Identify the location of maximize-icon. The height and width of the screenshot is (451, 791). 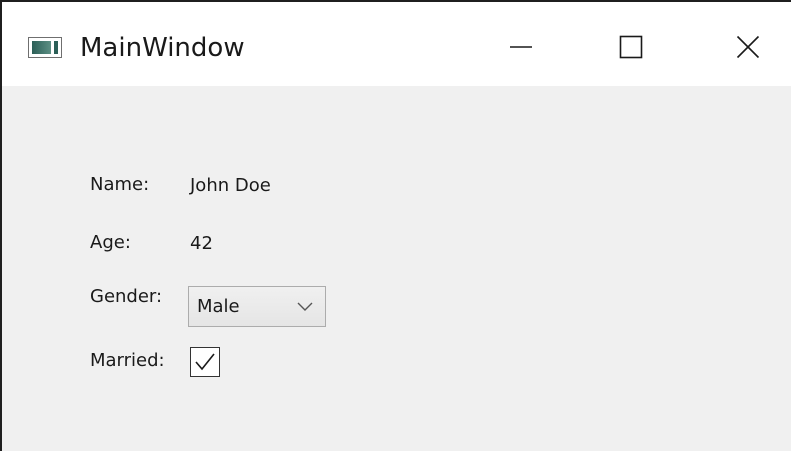
(631, 47).